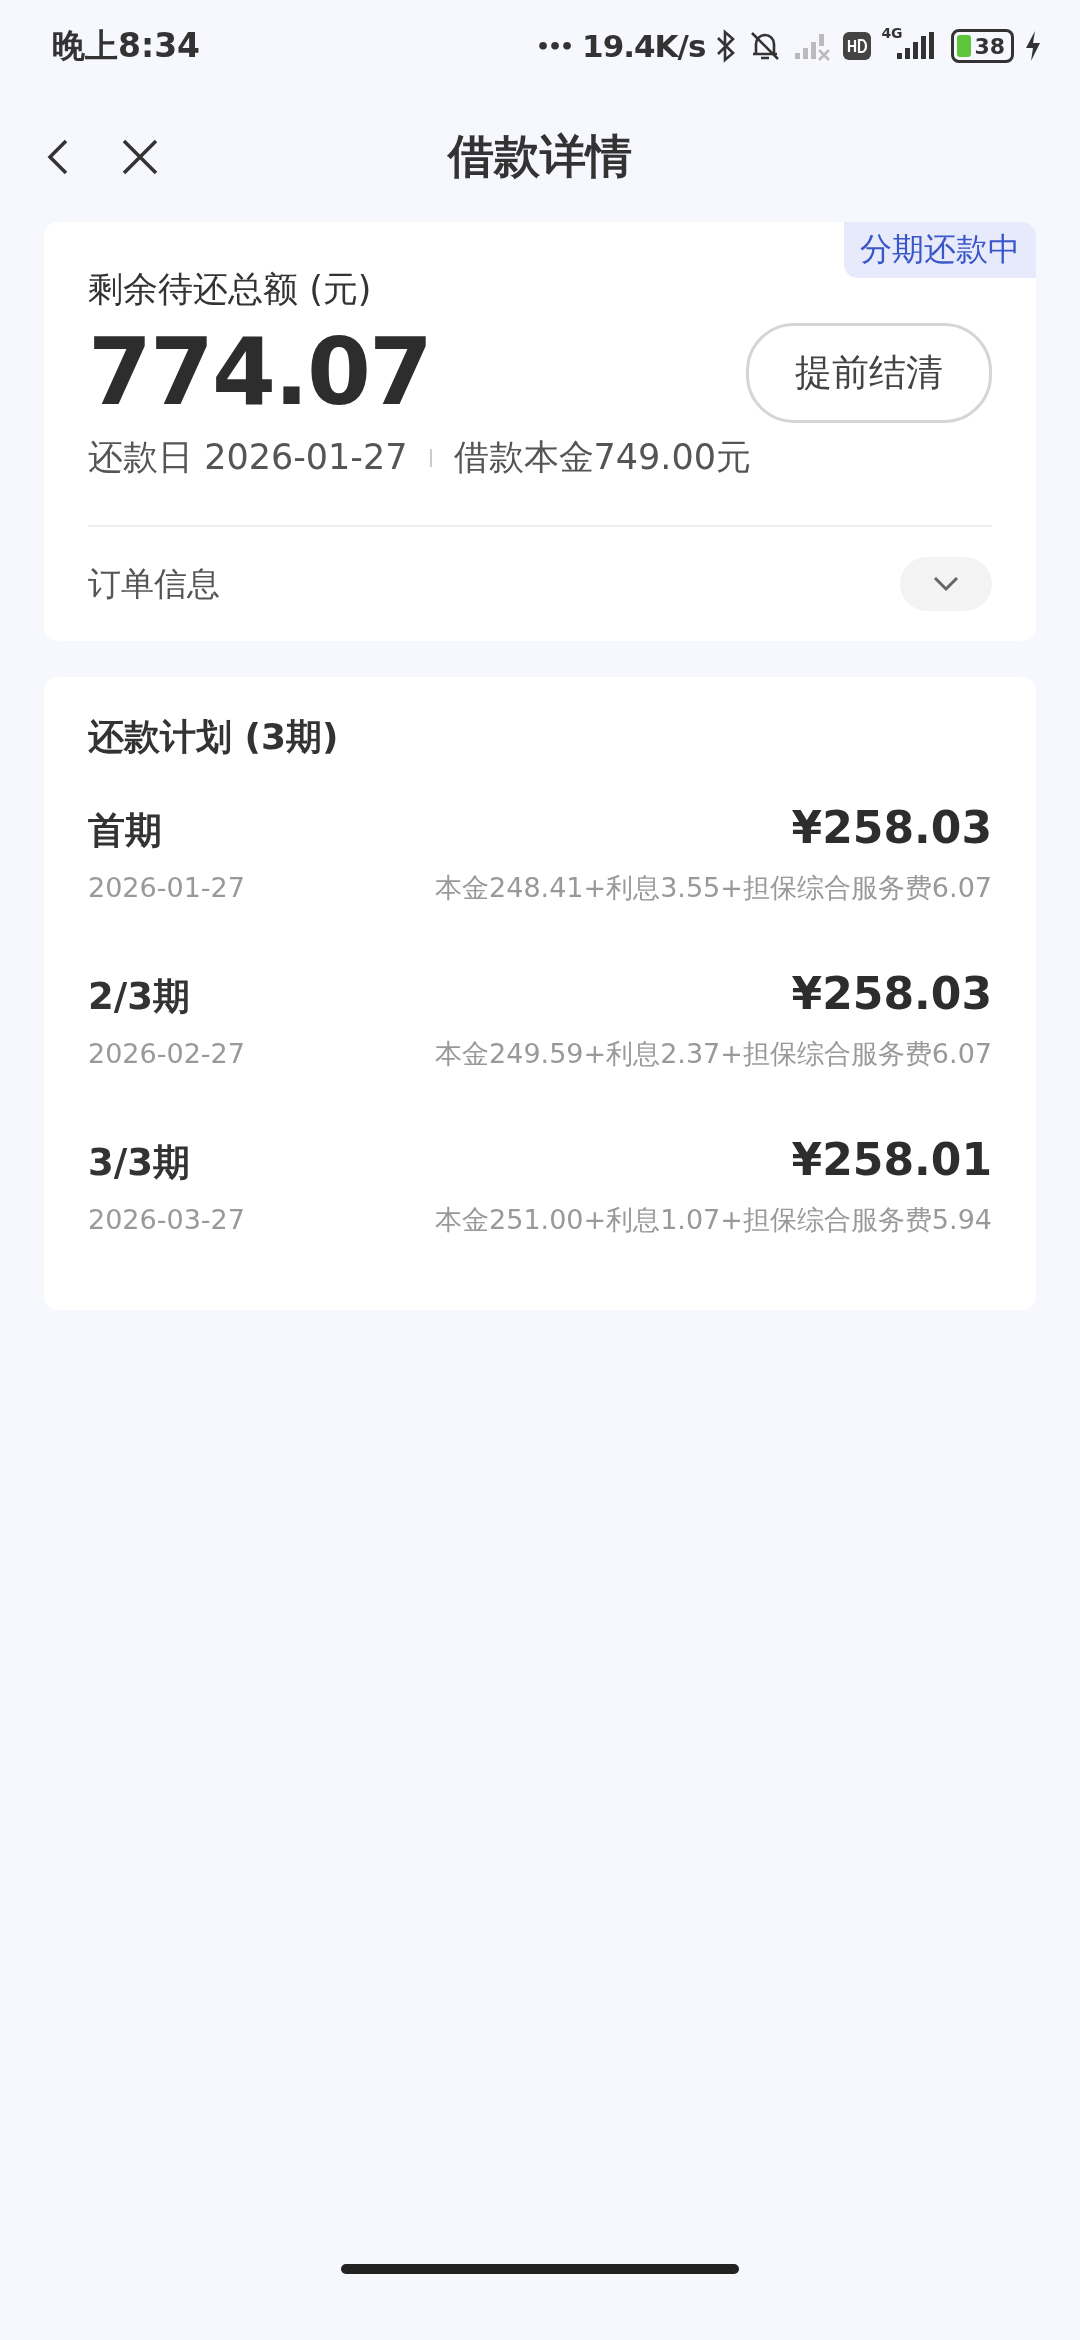 The height and width of the screenshot is (2340, 1080). Describe the element at coordinates (139, 1163) in the screenshot. I see `period-label: 3/3期` at that location.